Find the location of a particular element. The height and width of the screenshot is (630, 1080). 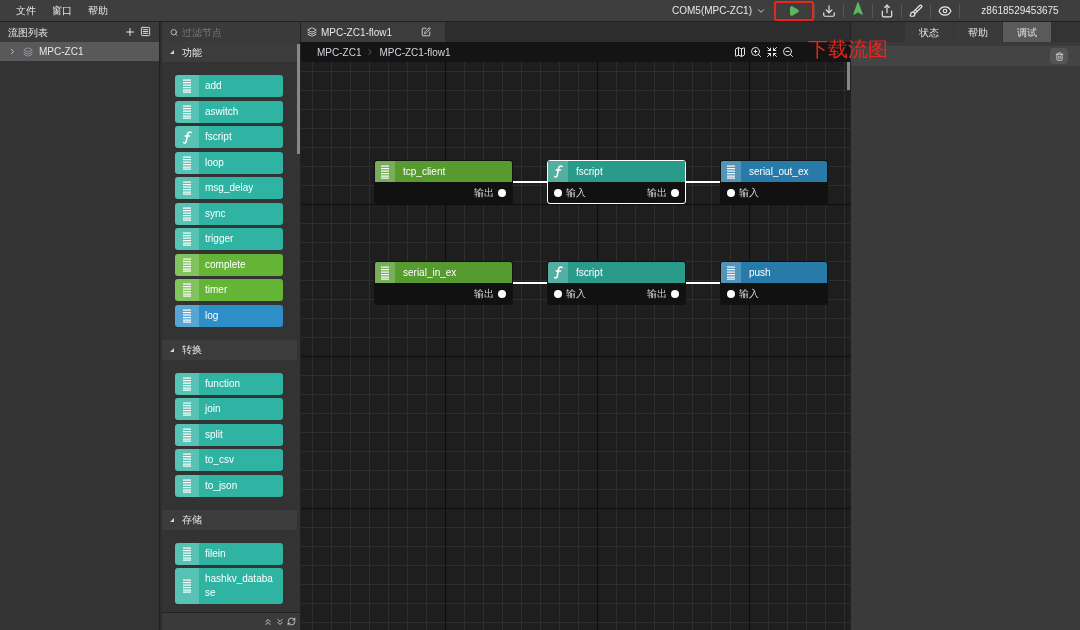

map-icon is located at coordinates (740, 52).